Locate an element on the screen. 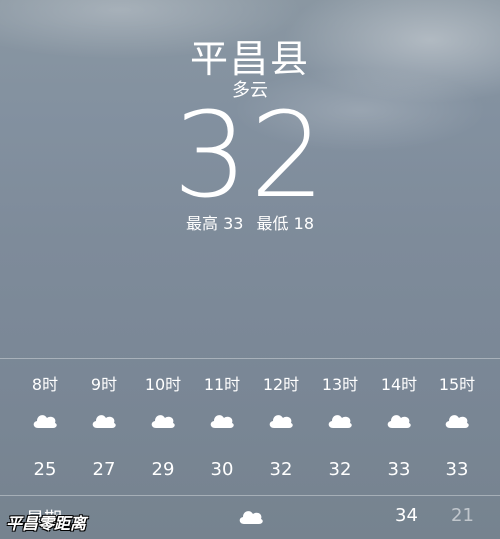 The image size is (500, 539). city-name: 平昌县 is located at coordinates (249, 59).